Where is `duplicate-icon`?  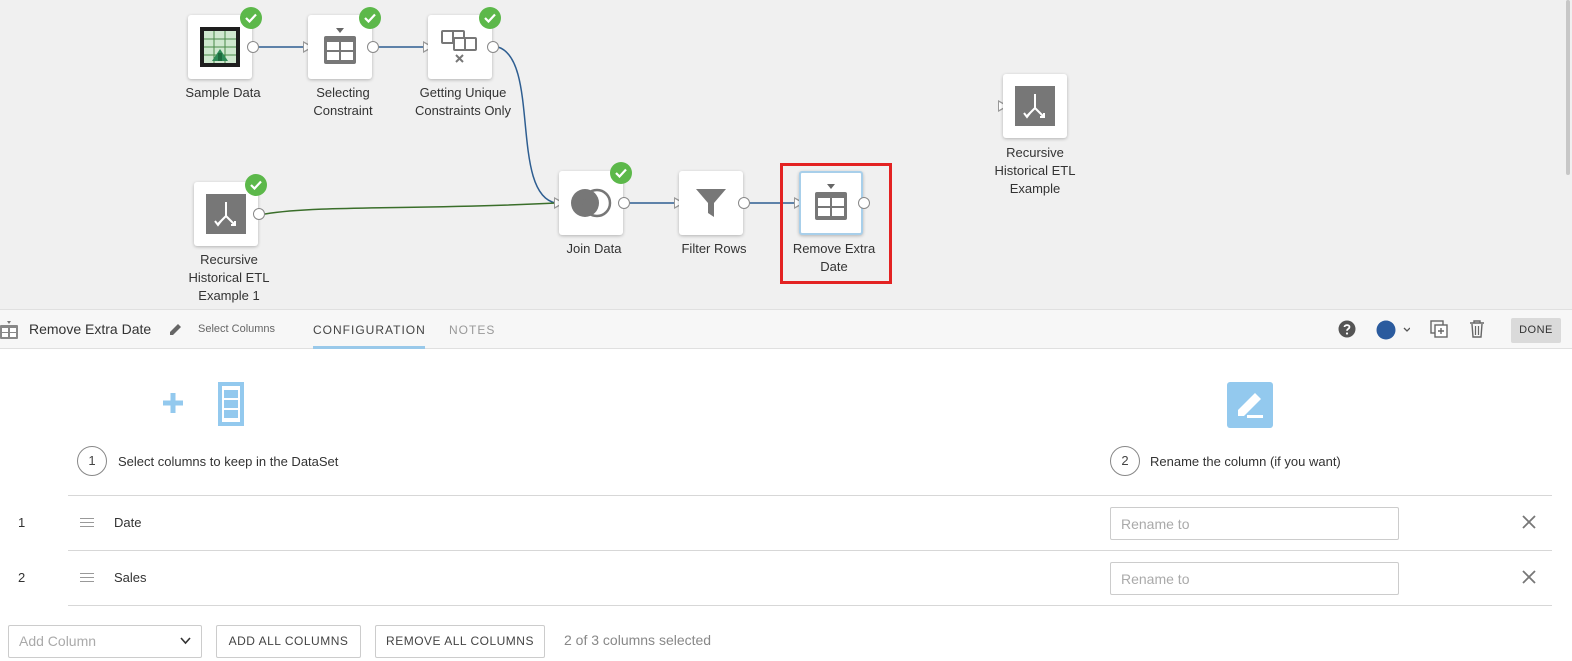
duplicate-icon is located at coordinates (1439, 329).